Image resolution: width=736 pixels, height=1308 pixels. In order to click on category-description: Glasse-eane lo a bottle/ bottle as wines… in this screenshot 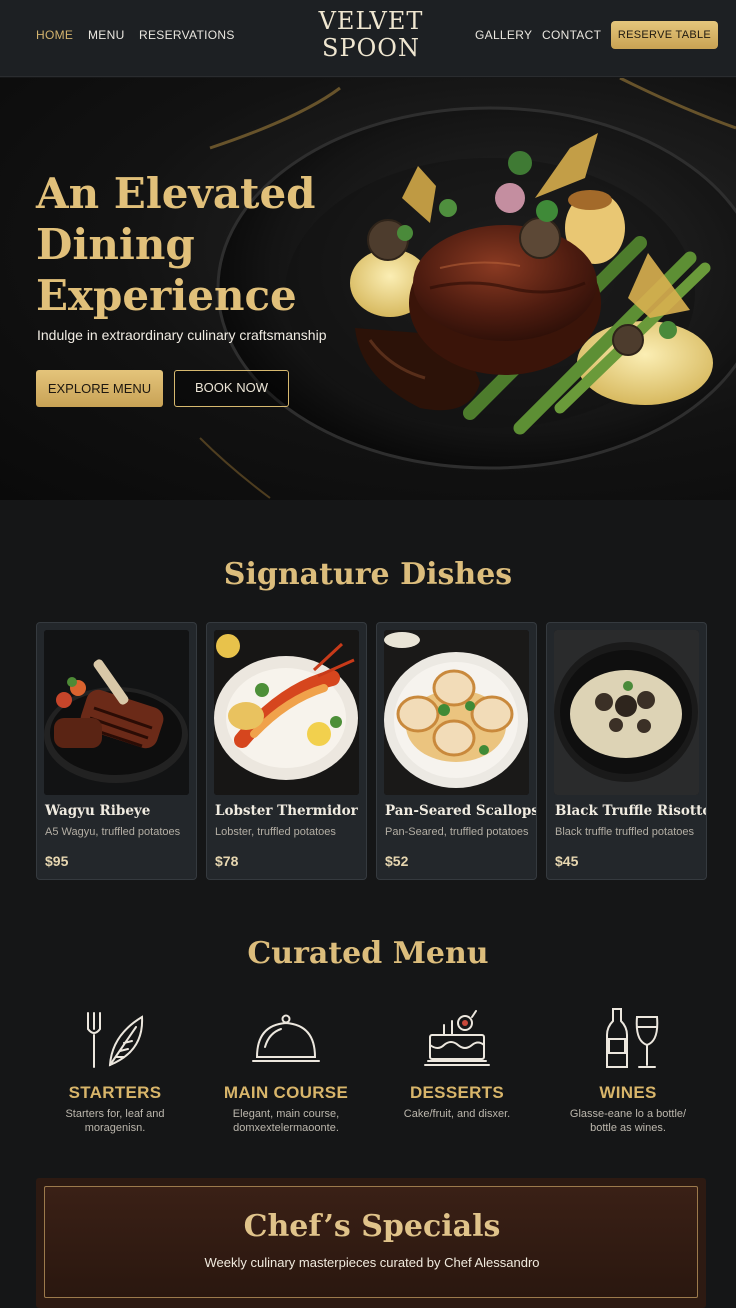, I will do `click(628, 1121)`.